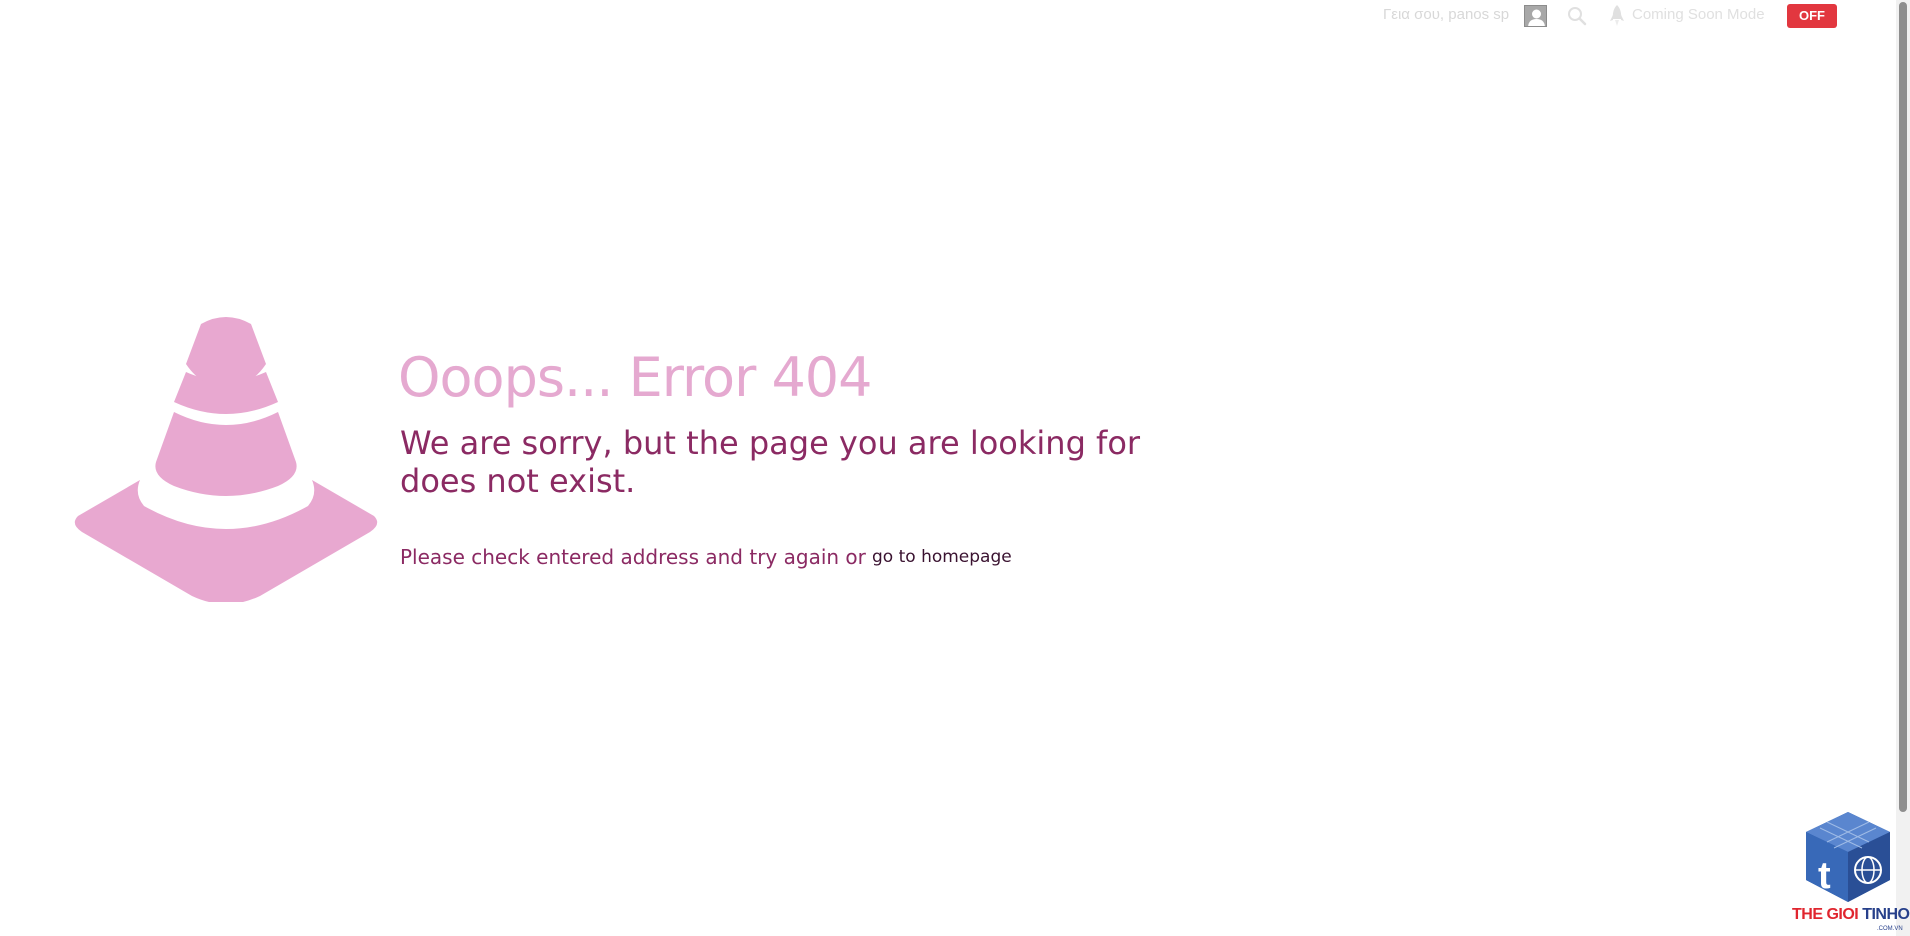 The height and width of the screenshot is (936, 1910). What do you see at coordinates (1617, 16) in the screenshot?
I see `rocket-icon` at bounding box center [1617, 16].